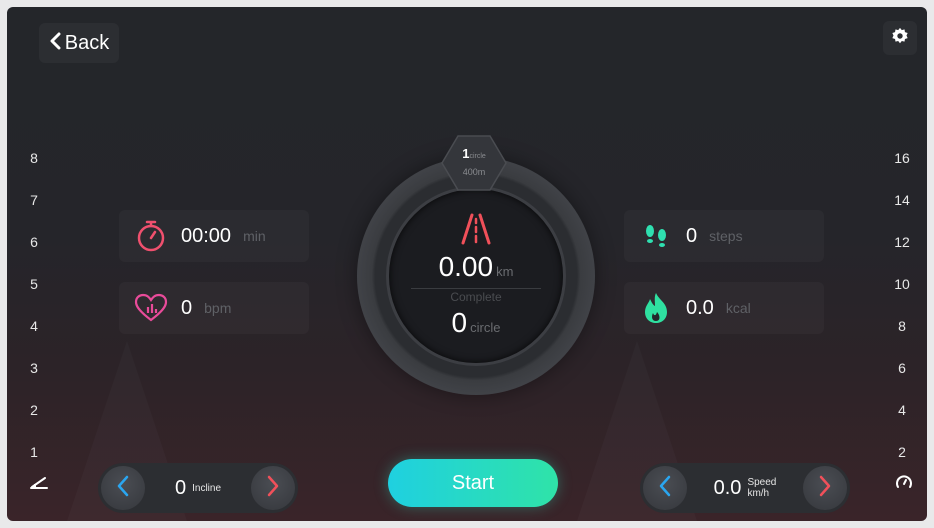 This screenshot has width=934, height=528. I want to click on speed-control: 0.0 Speed km/h, so click(745, 488).